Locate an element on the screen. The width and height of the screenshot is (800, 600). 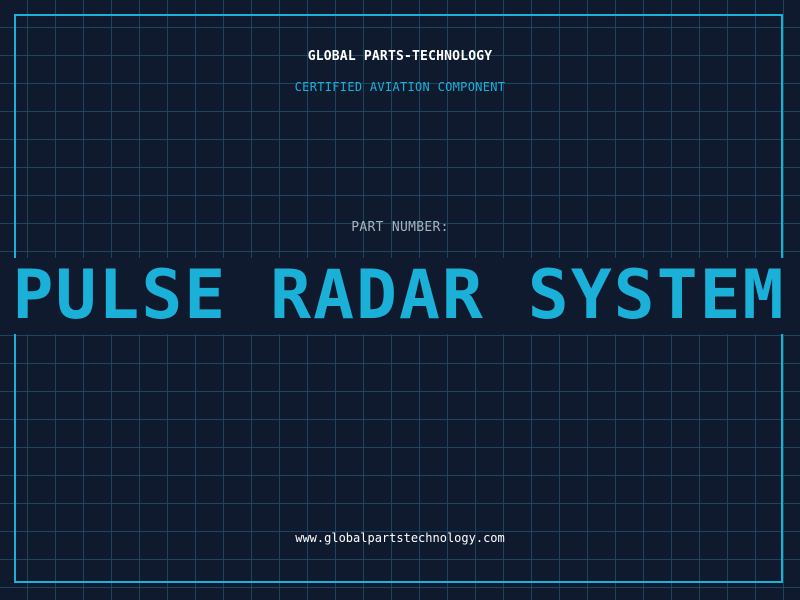
part-name: PULSE RADAR SYSTEM is located at coordinates (399, 296).